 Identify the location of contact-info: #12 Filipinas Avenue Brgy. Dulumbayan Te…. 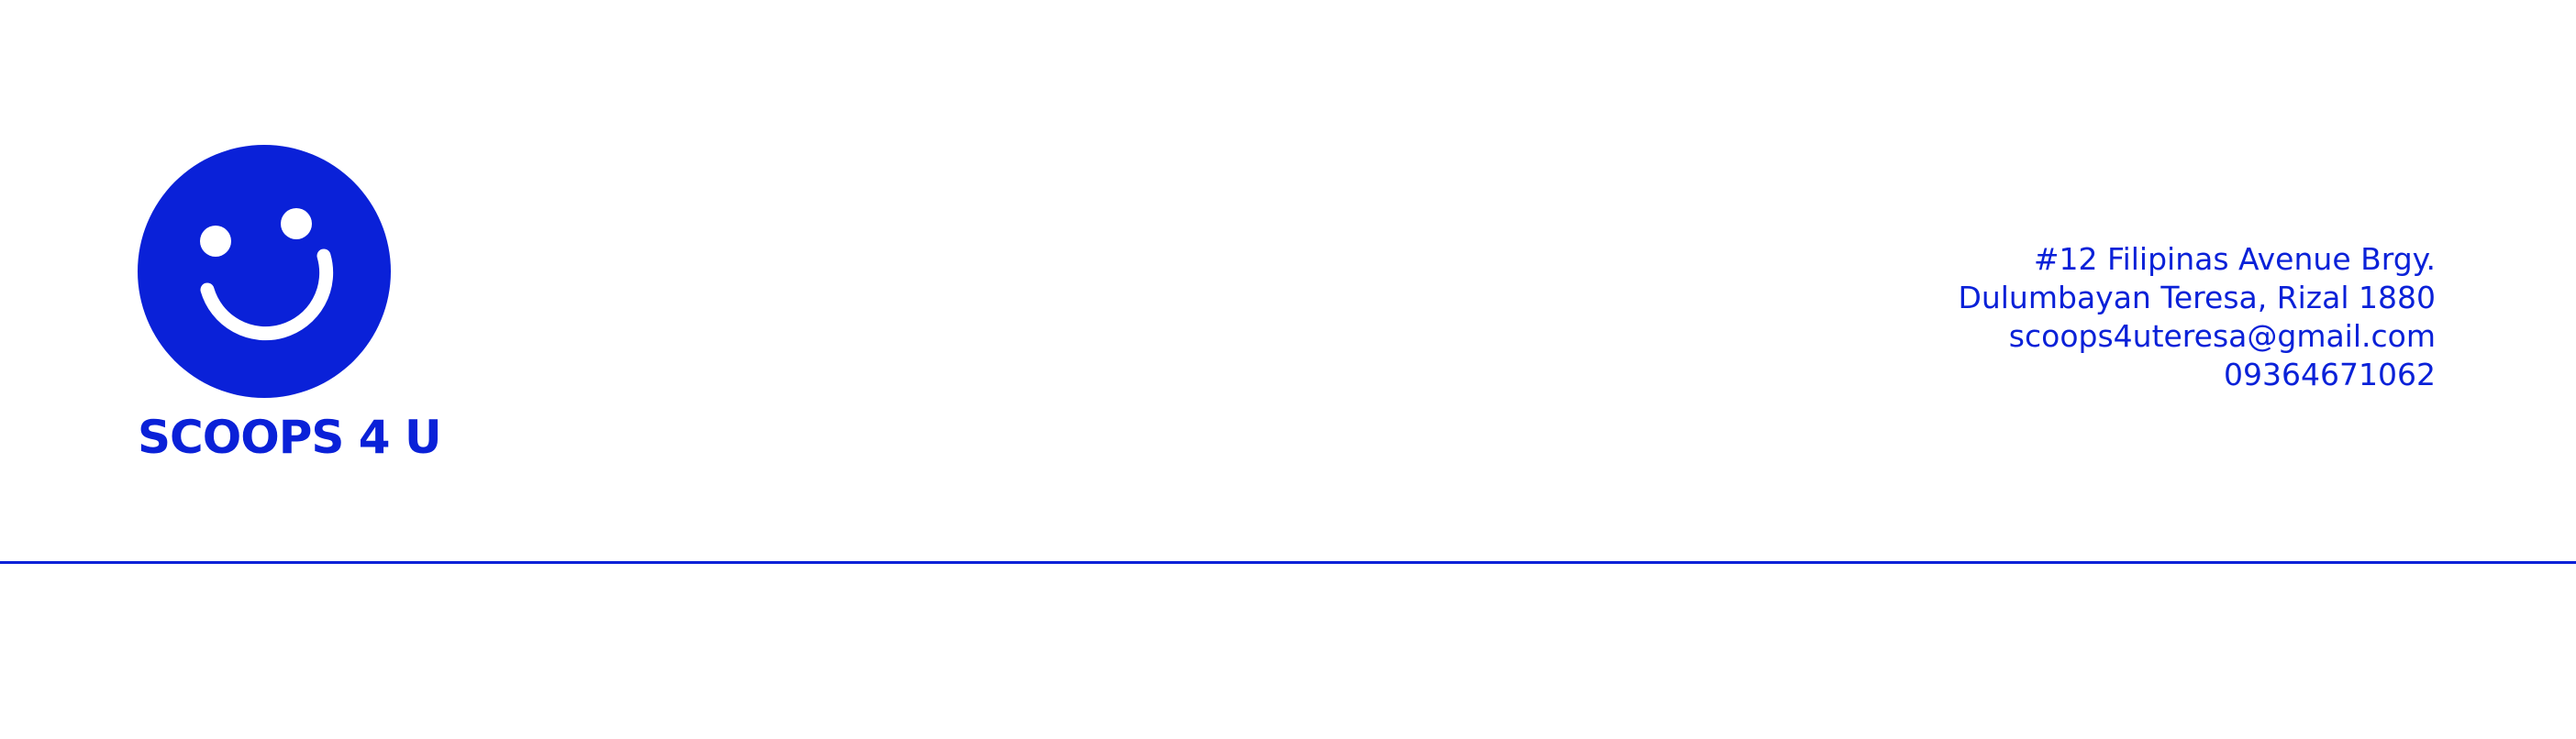
(2197, 317).